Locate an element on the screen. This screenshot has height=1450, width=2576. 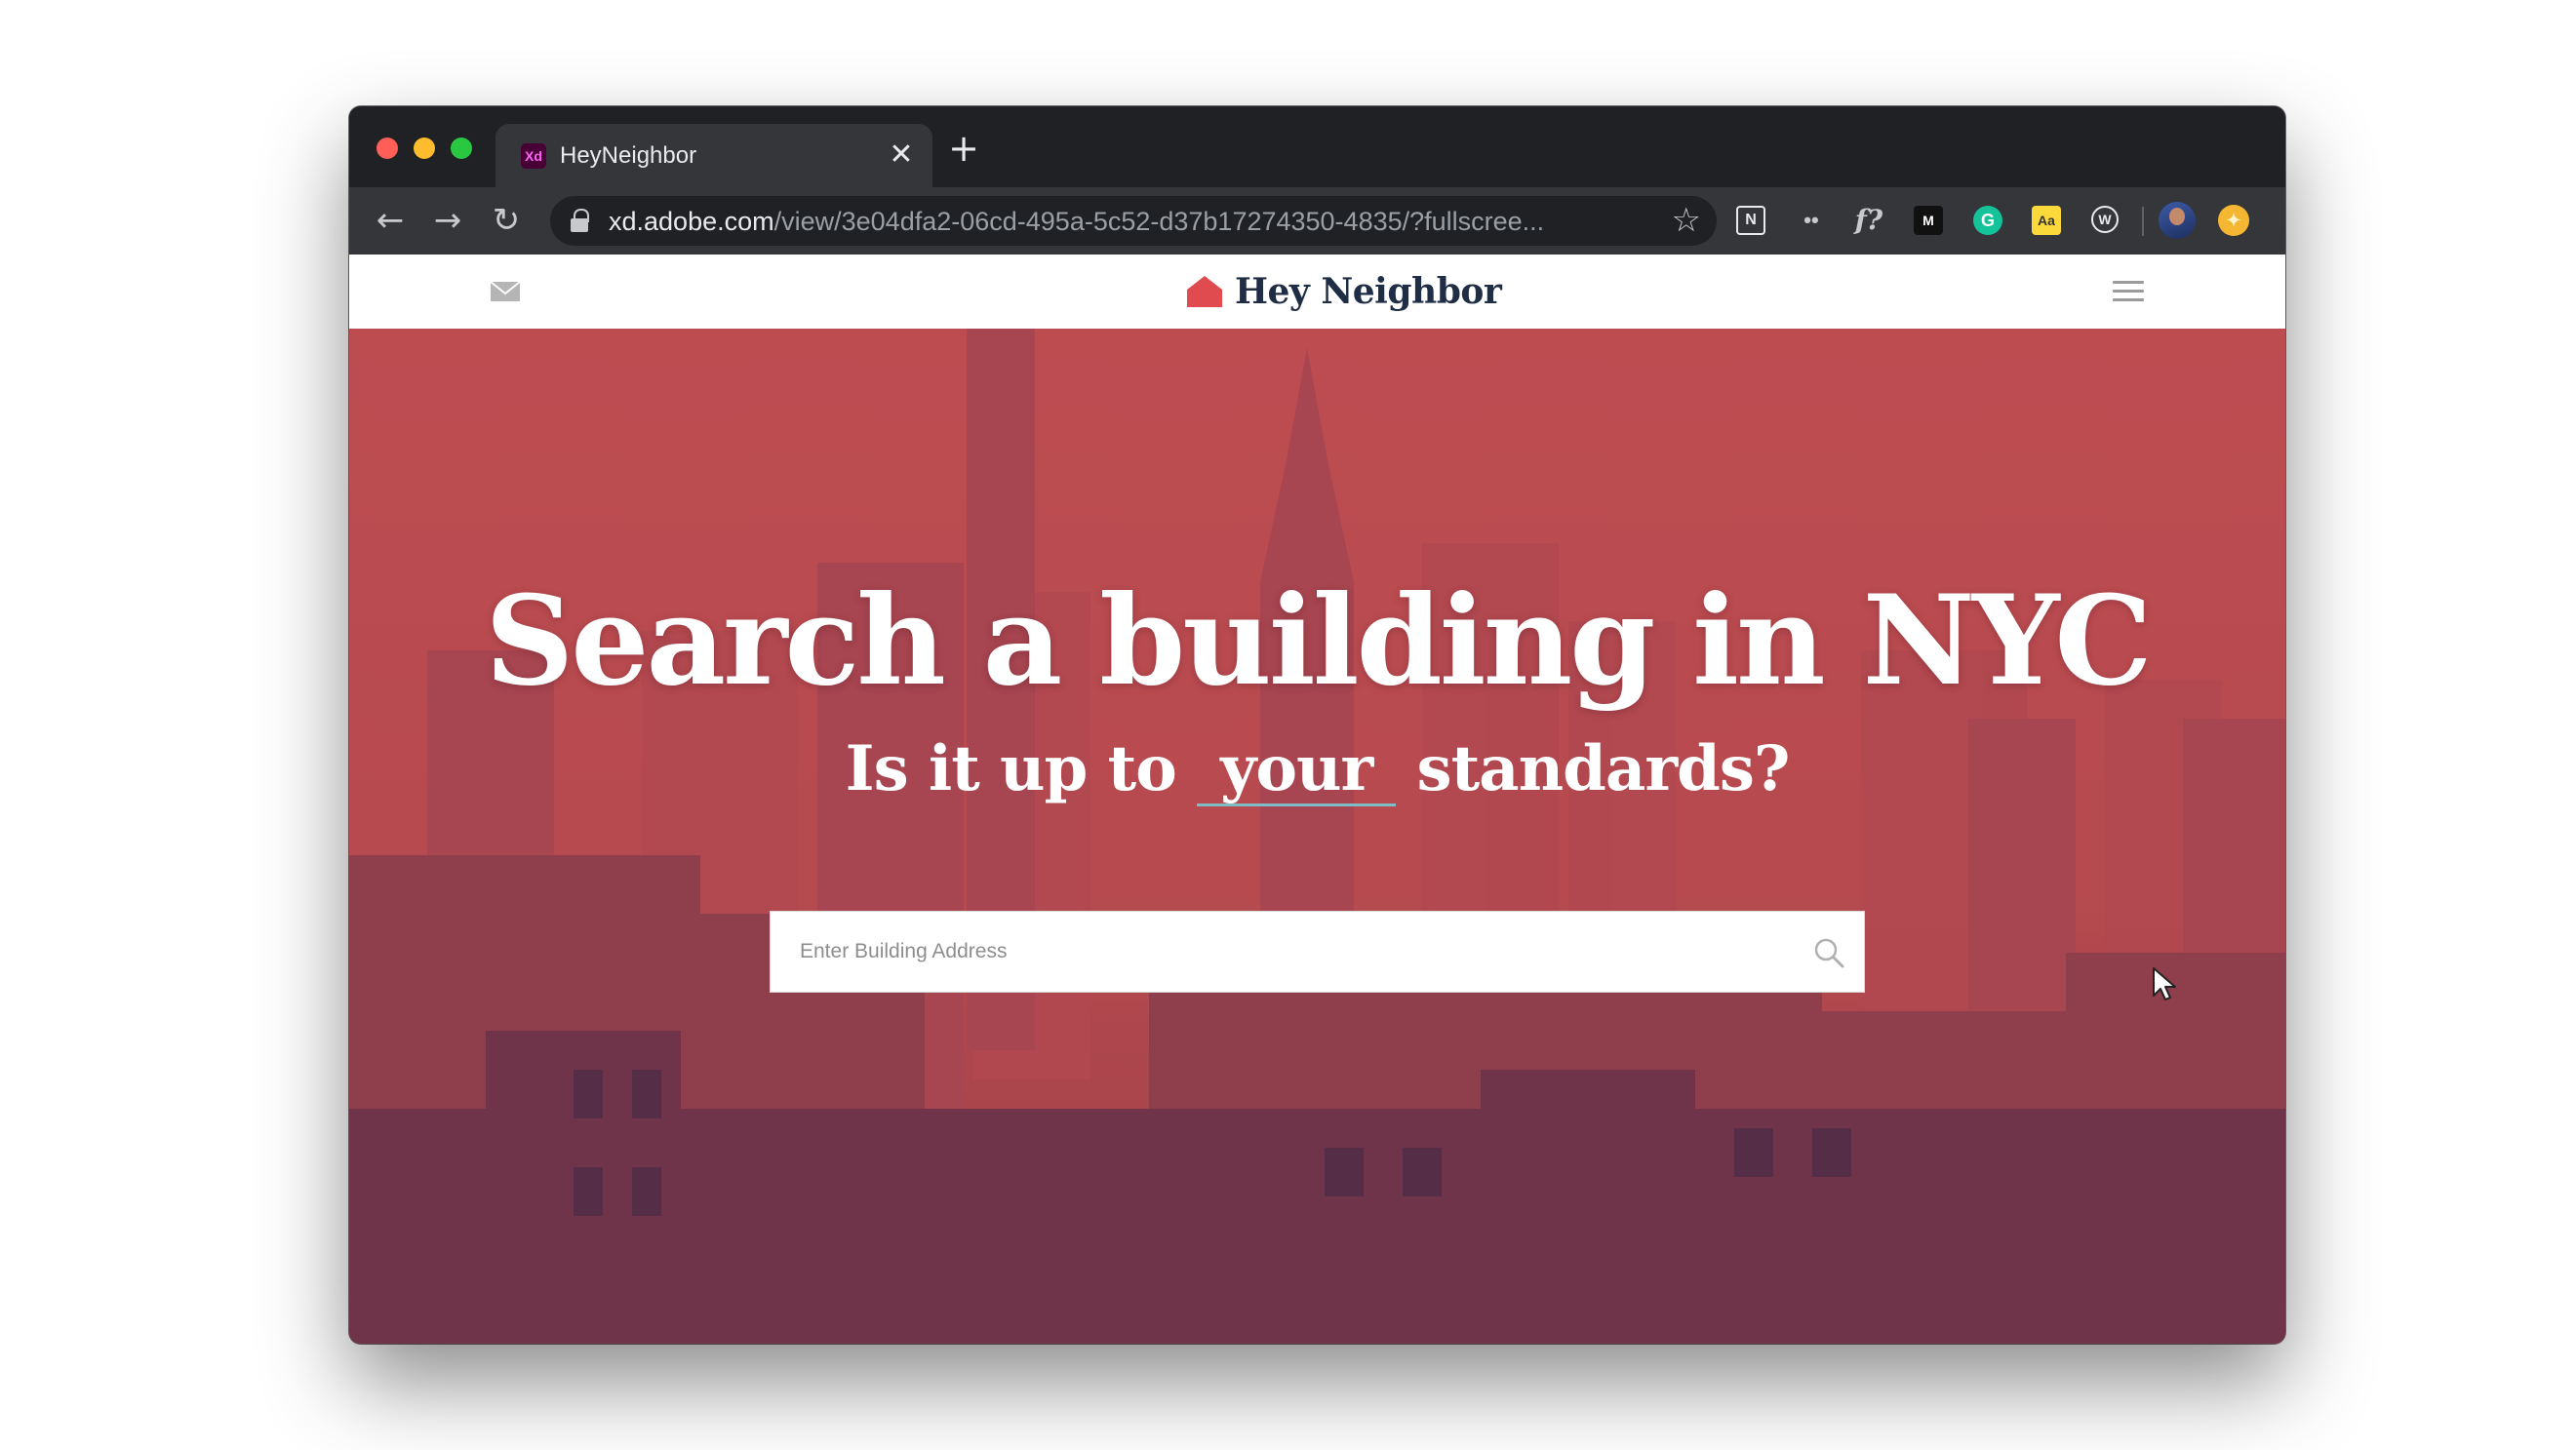
building-search-bar is located at coordinates (1317, 952).